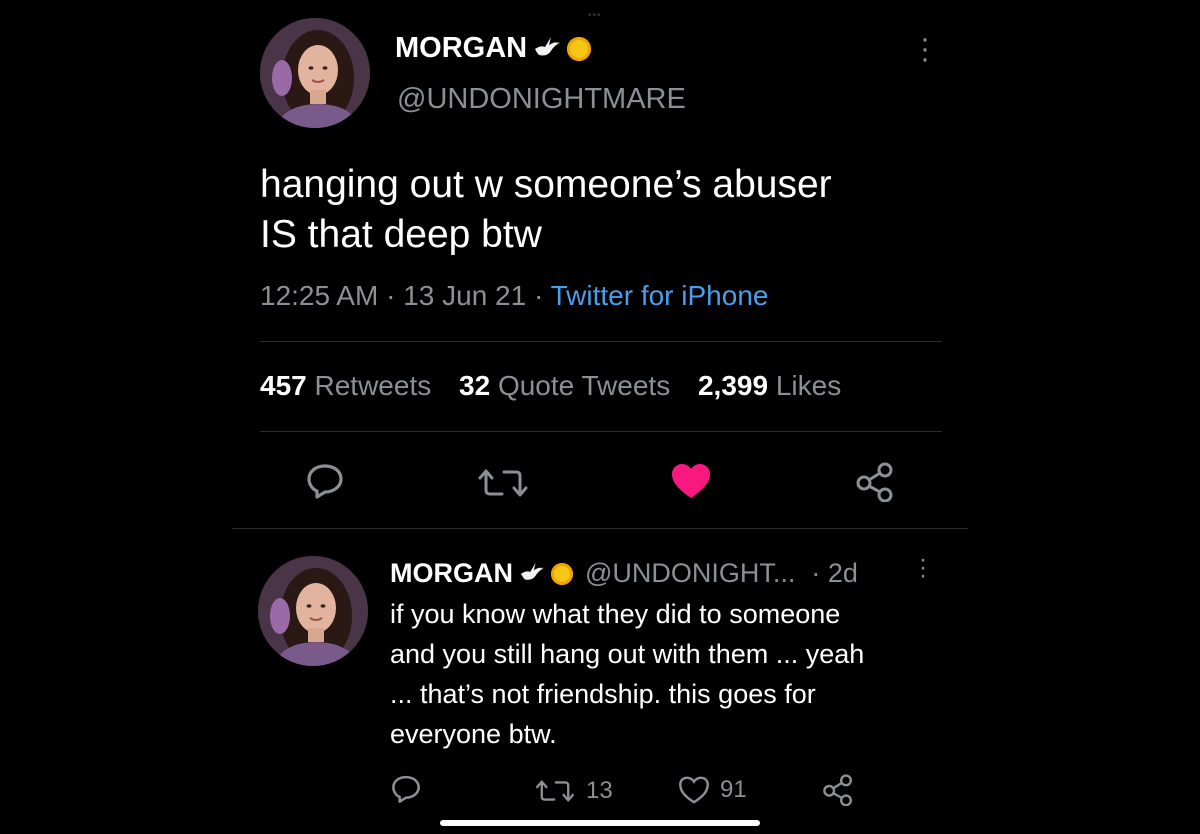  I want to click on tweet-stats: 457 Retweets 32 Quote Tweets 2,399 Likes, so click(560, 386).